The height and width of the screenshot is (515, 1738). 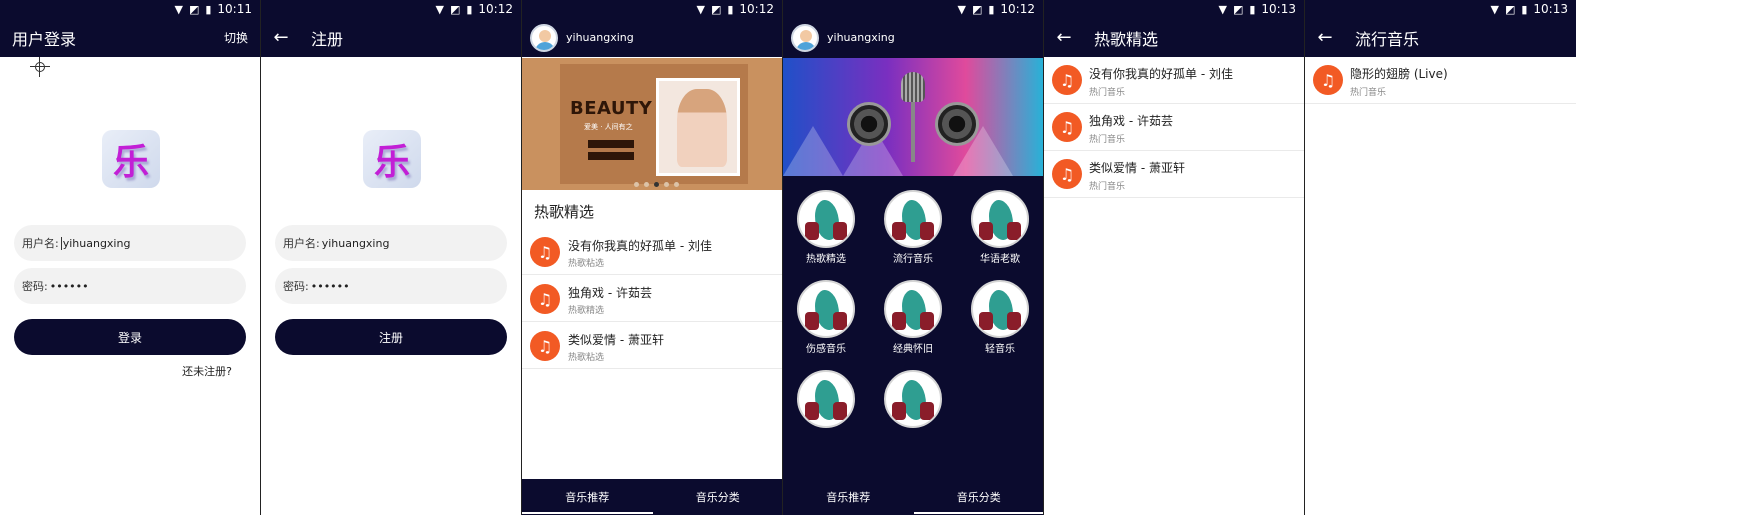 What do you see at coordinates (957, 124) in the screenshot?
I see `speaker-icon` at bounding box center [957, 124].